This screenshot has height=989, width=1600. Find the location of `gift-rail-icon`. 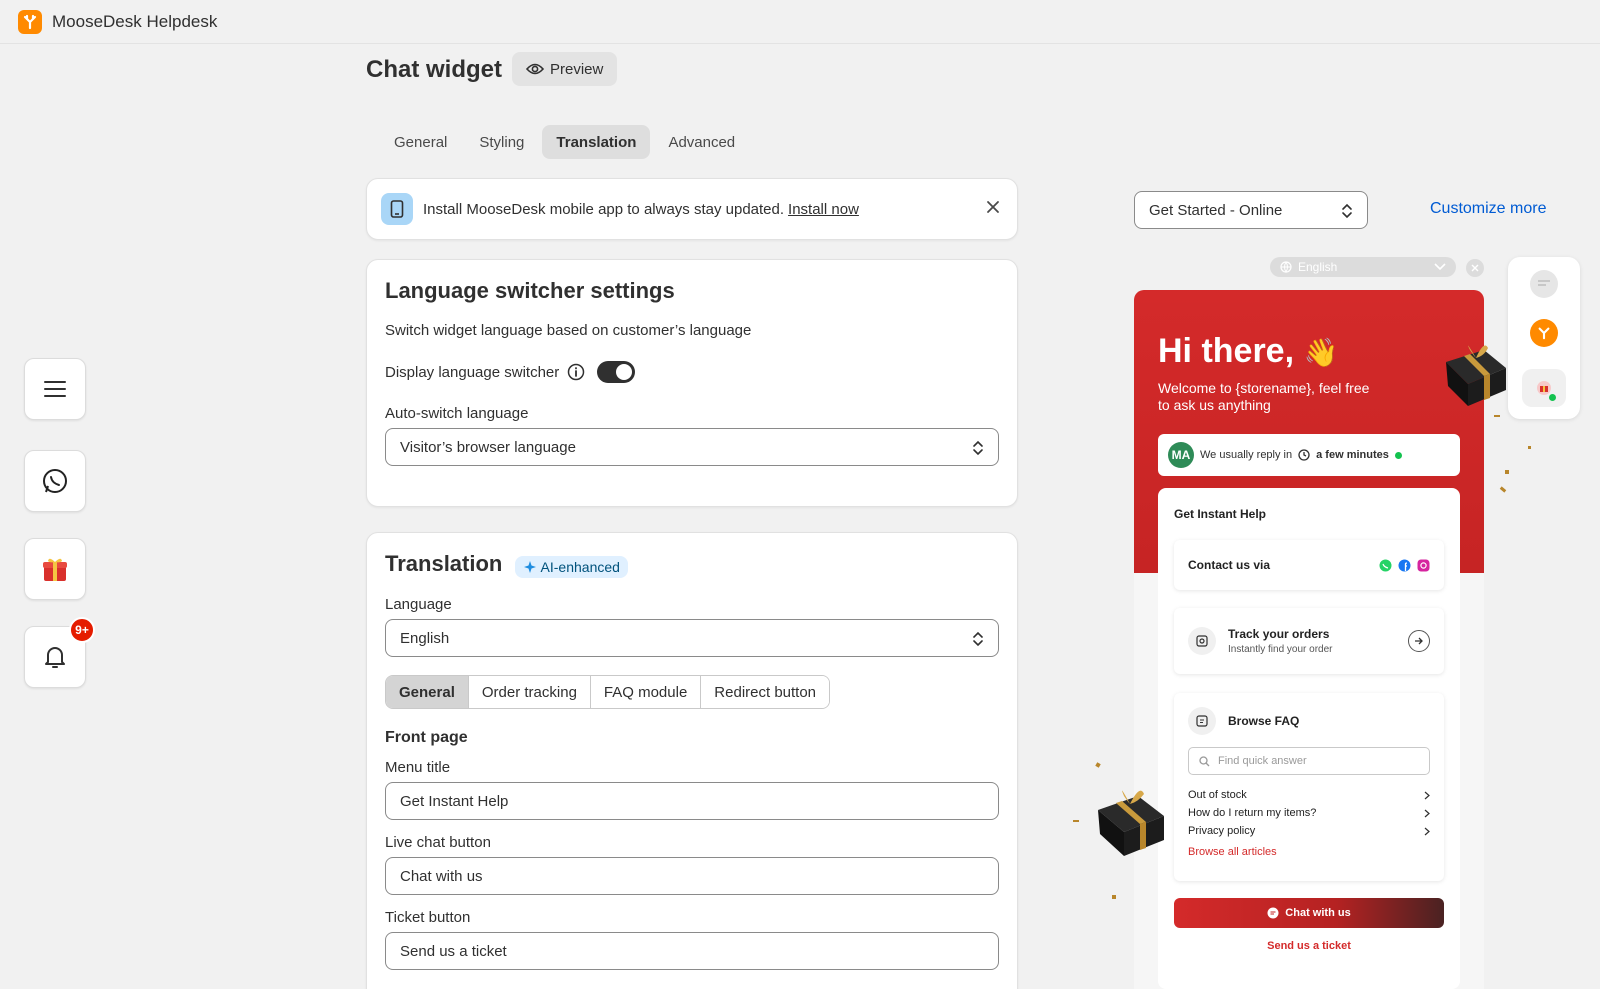

gift-rail-icon is located at coordinates (1544, 388).